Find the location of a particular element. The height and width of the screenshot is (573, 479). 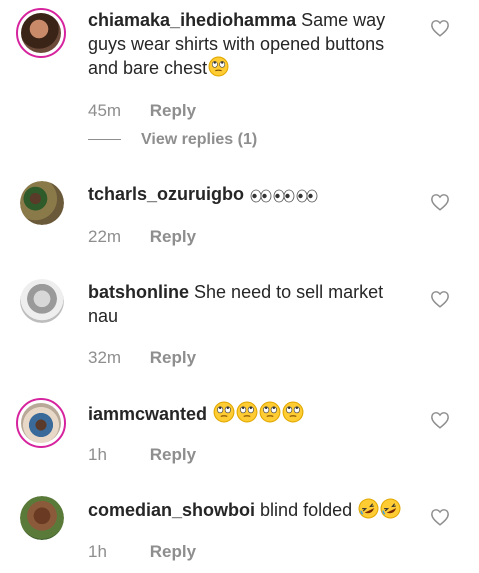

comment-username: iammcwanted is located at coordinates (147, 414).